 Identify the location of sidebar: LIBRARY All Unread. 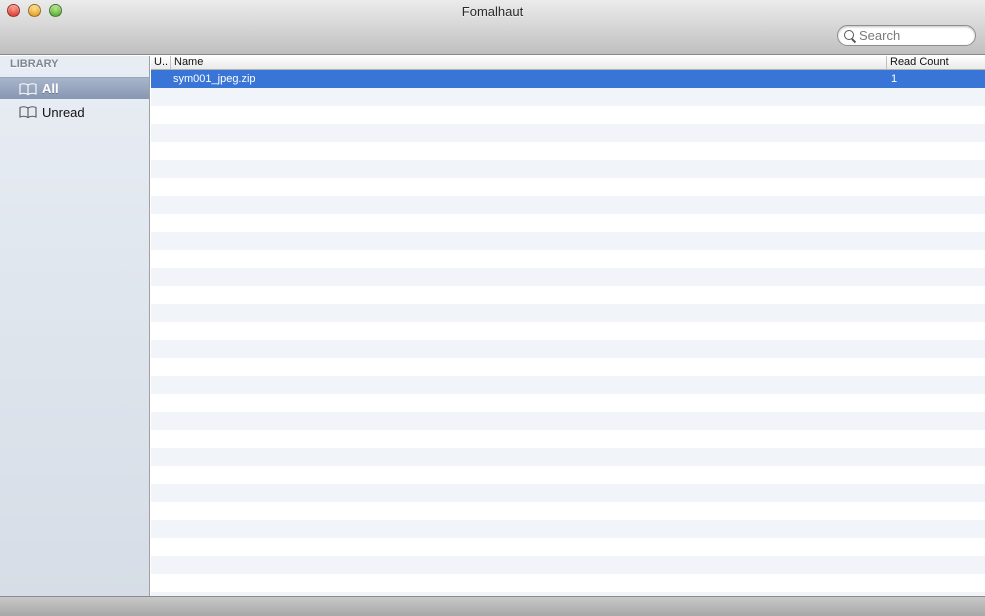
(75, 326).